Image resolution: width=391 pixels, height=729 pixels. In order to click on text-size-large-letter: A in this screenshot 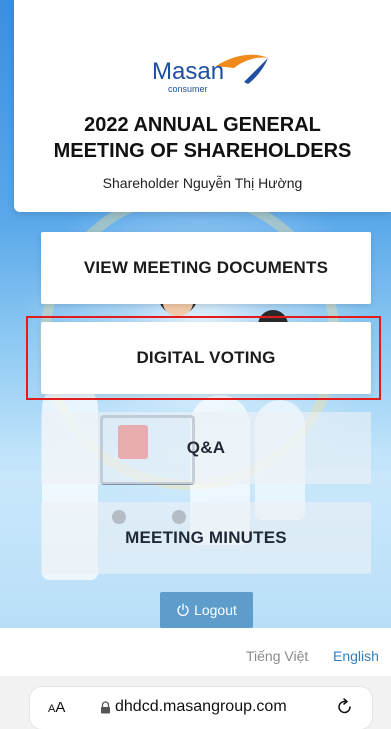, I will do `click(60, 707)`.